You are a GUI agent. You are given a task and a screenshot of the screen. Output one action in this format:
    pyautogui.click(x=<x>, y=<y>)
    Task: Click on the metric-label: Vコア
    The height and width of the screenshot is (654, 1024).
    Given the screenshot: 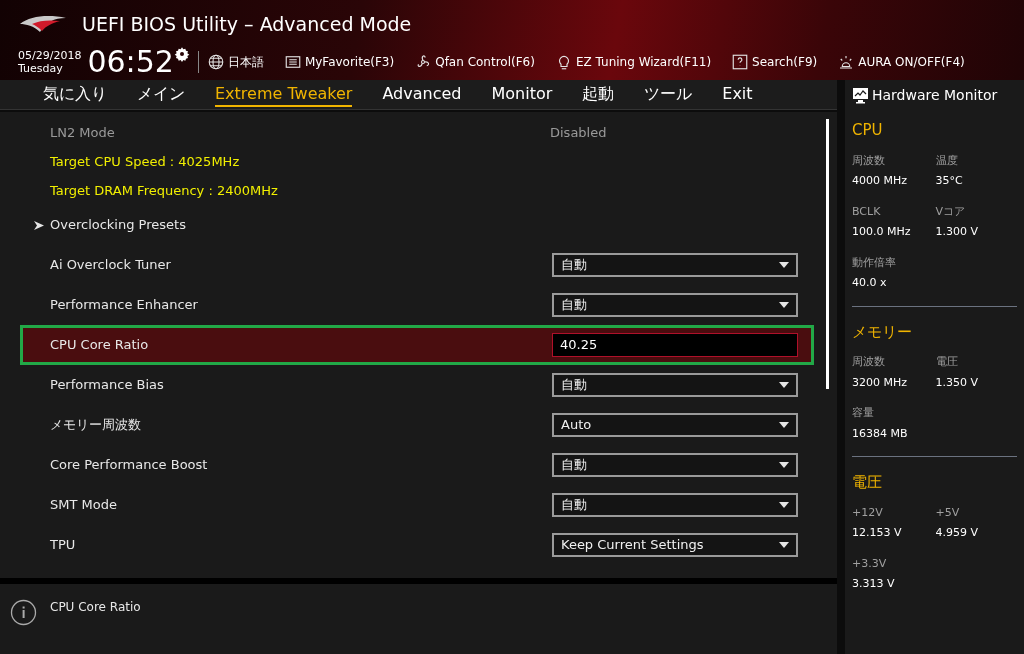 What is the action you would take?
    pyautogui.click(x=951, y=211)
    